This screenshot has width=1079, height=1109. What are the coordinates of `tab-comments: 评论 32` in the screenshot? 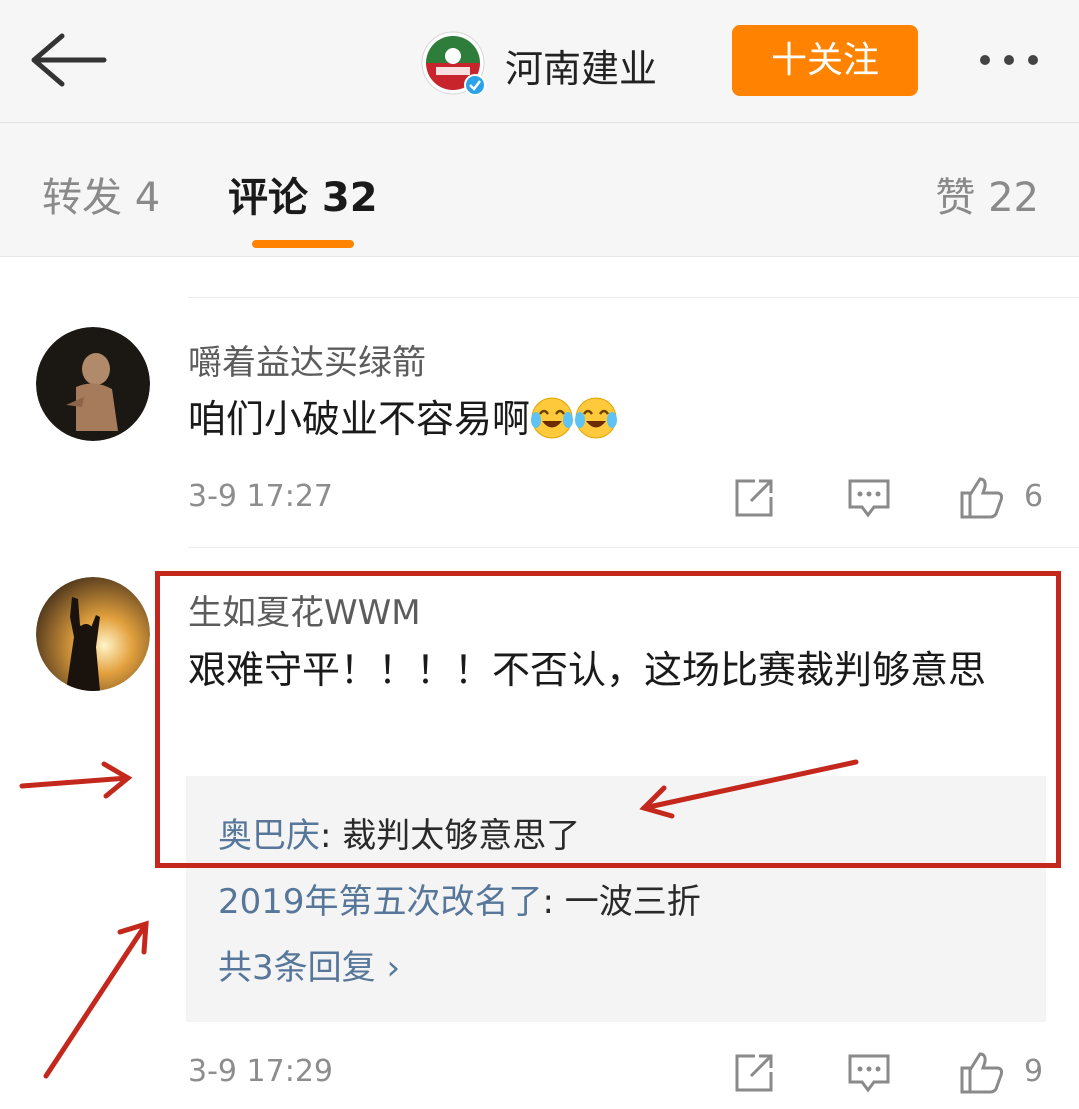 It's located at (303, 194).